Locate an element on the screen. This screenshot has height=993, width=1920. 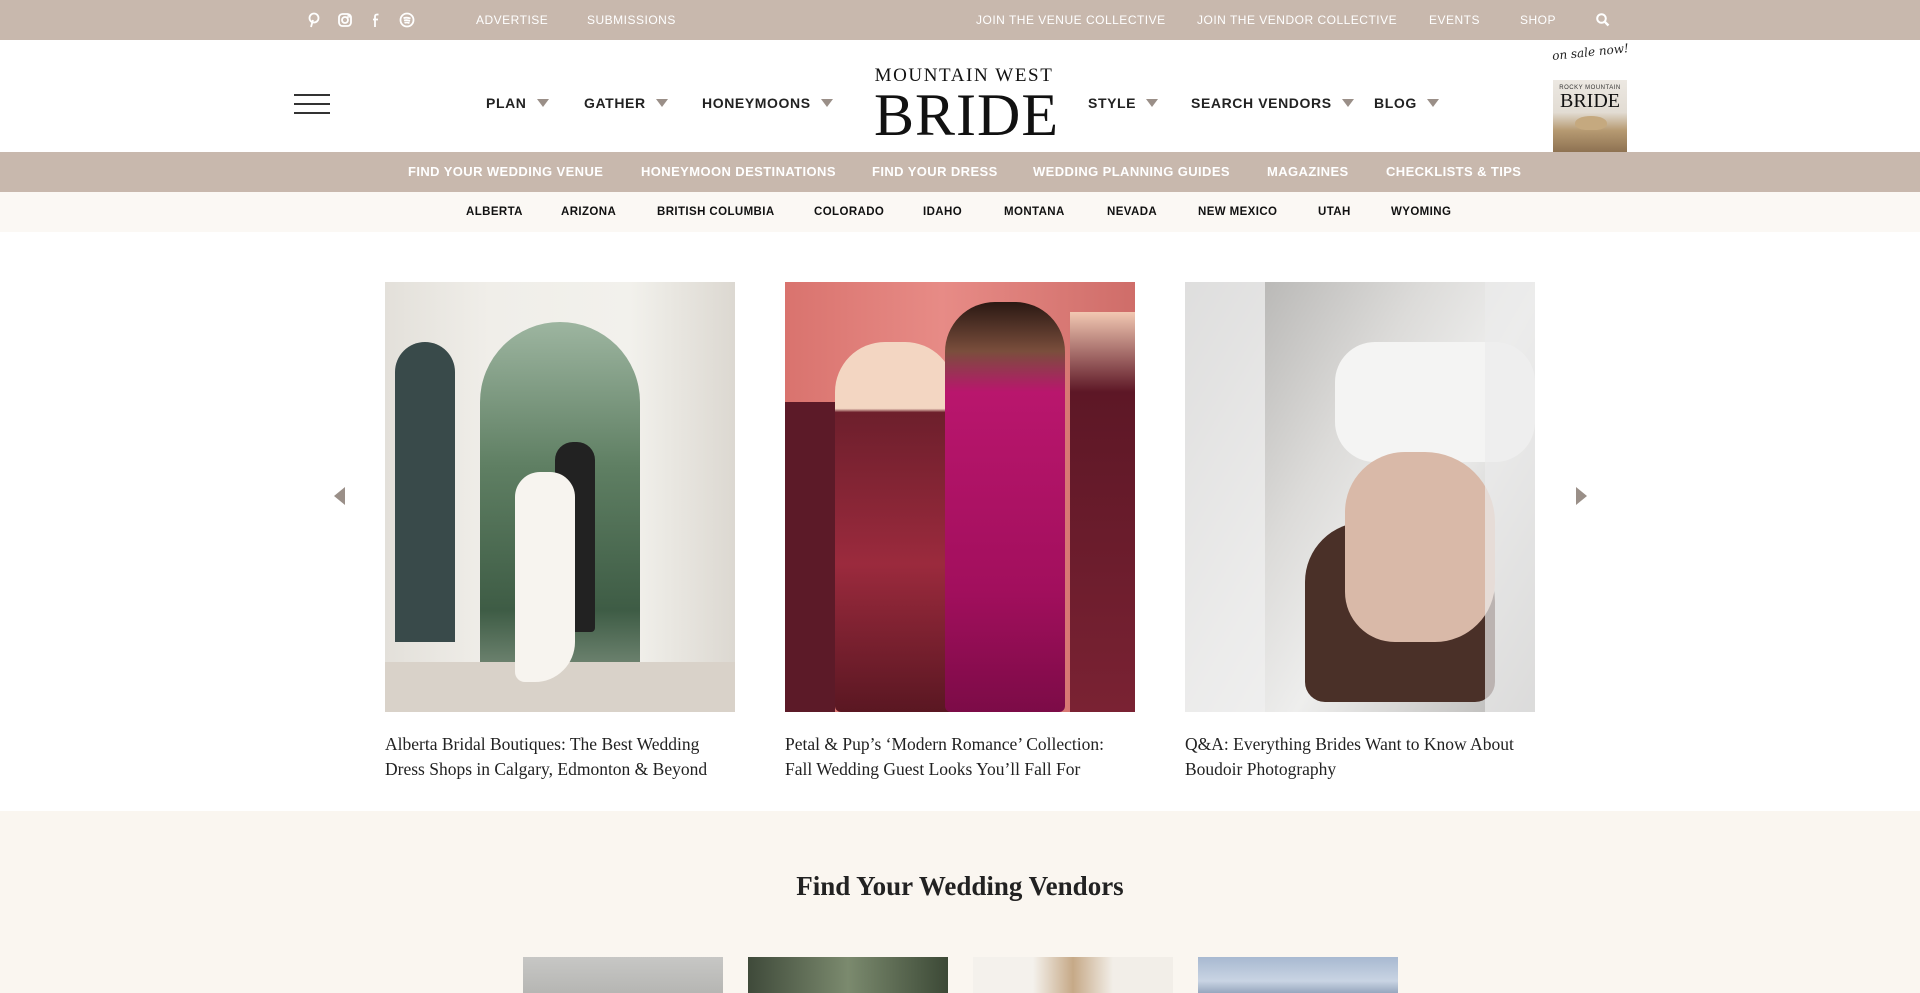
nav-blog: BLOG is located at coordinates (1406, 103).